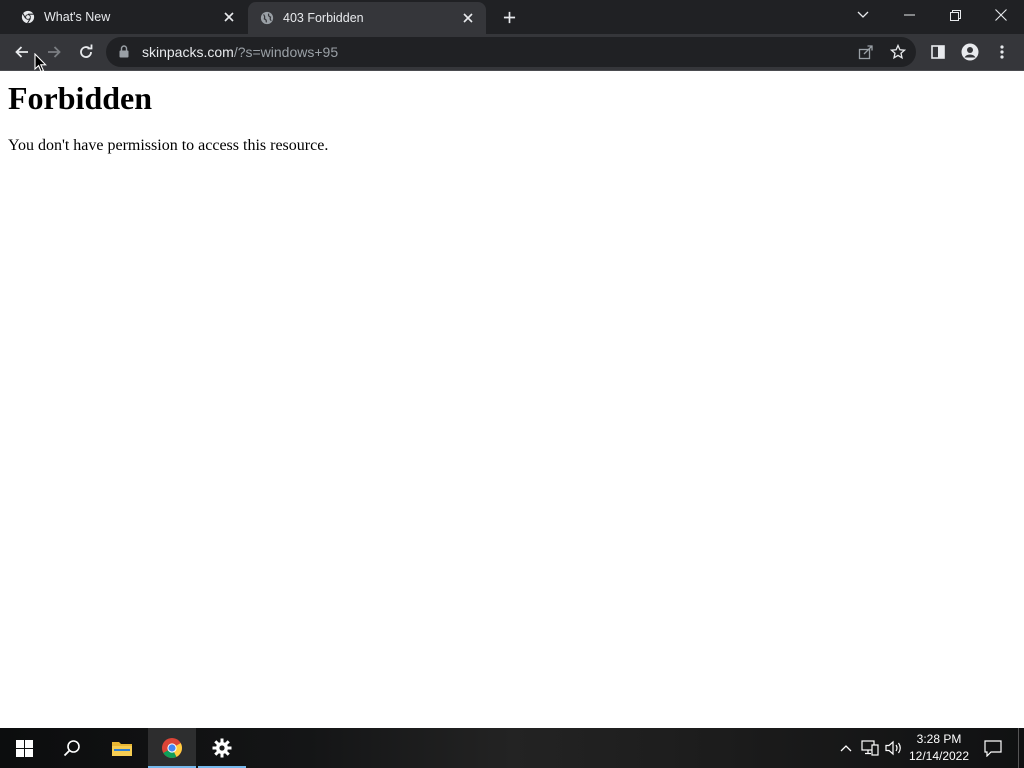  I want to click on menu-button, so click(1002, 52).